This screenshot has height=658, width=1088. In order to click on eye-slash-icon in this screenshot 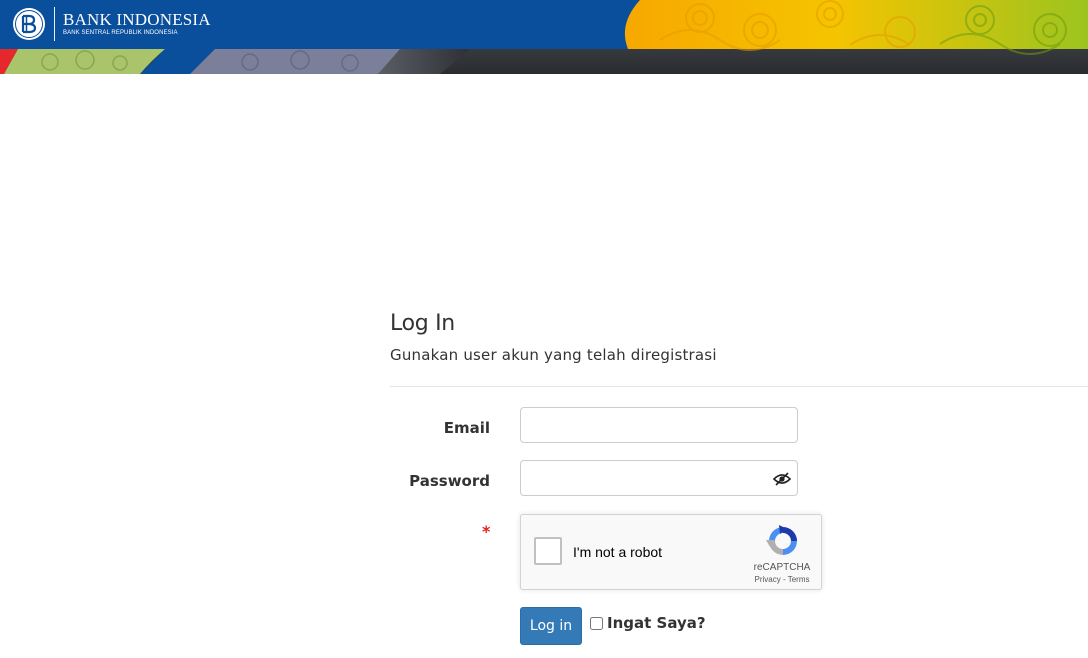, I will do `click(782, 479)`.